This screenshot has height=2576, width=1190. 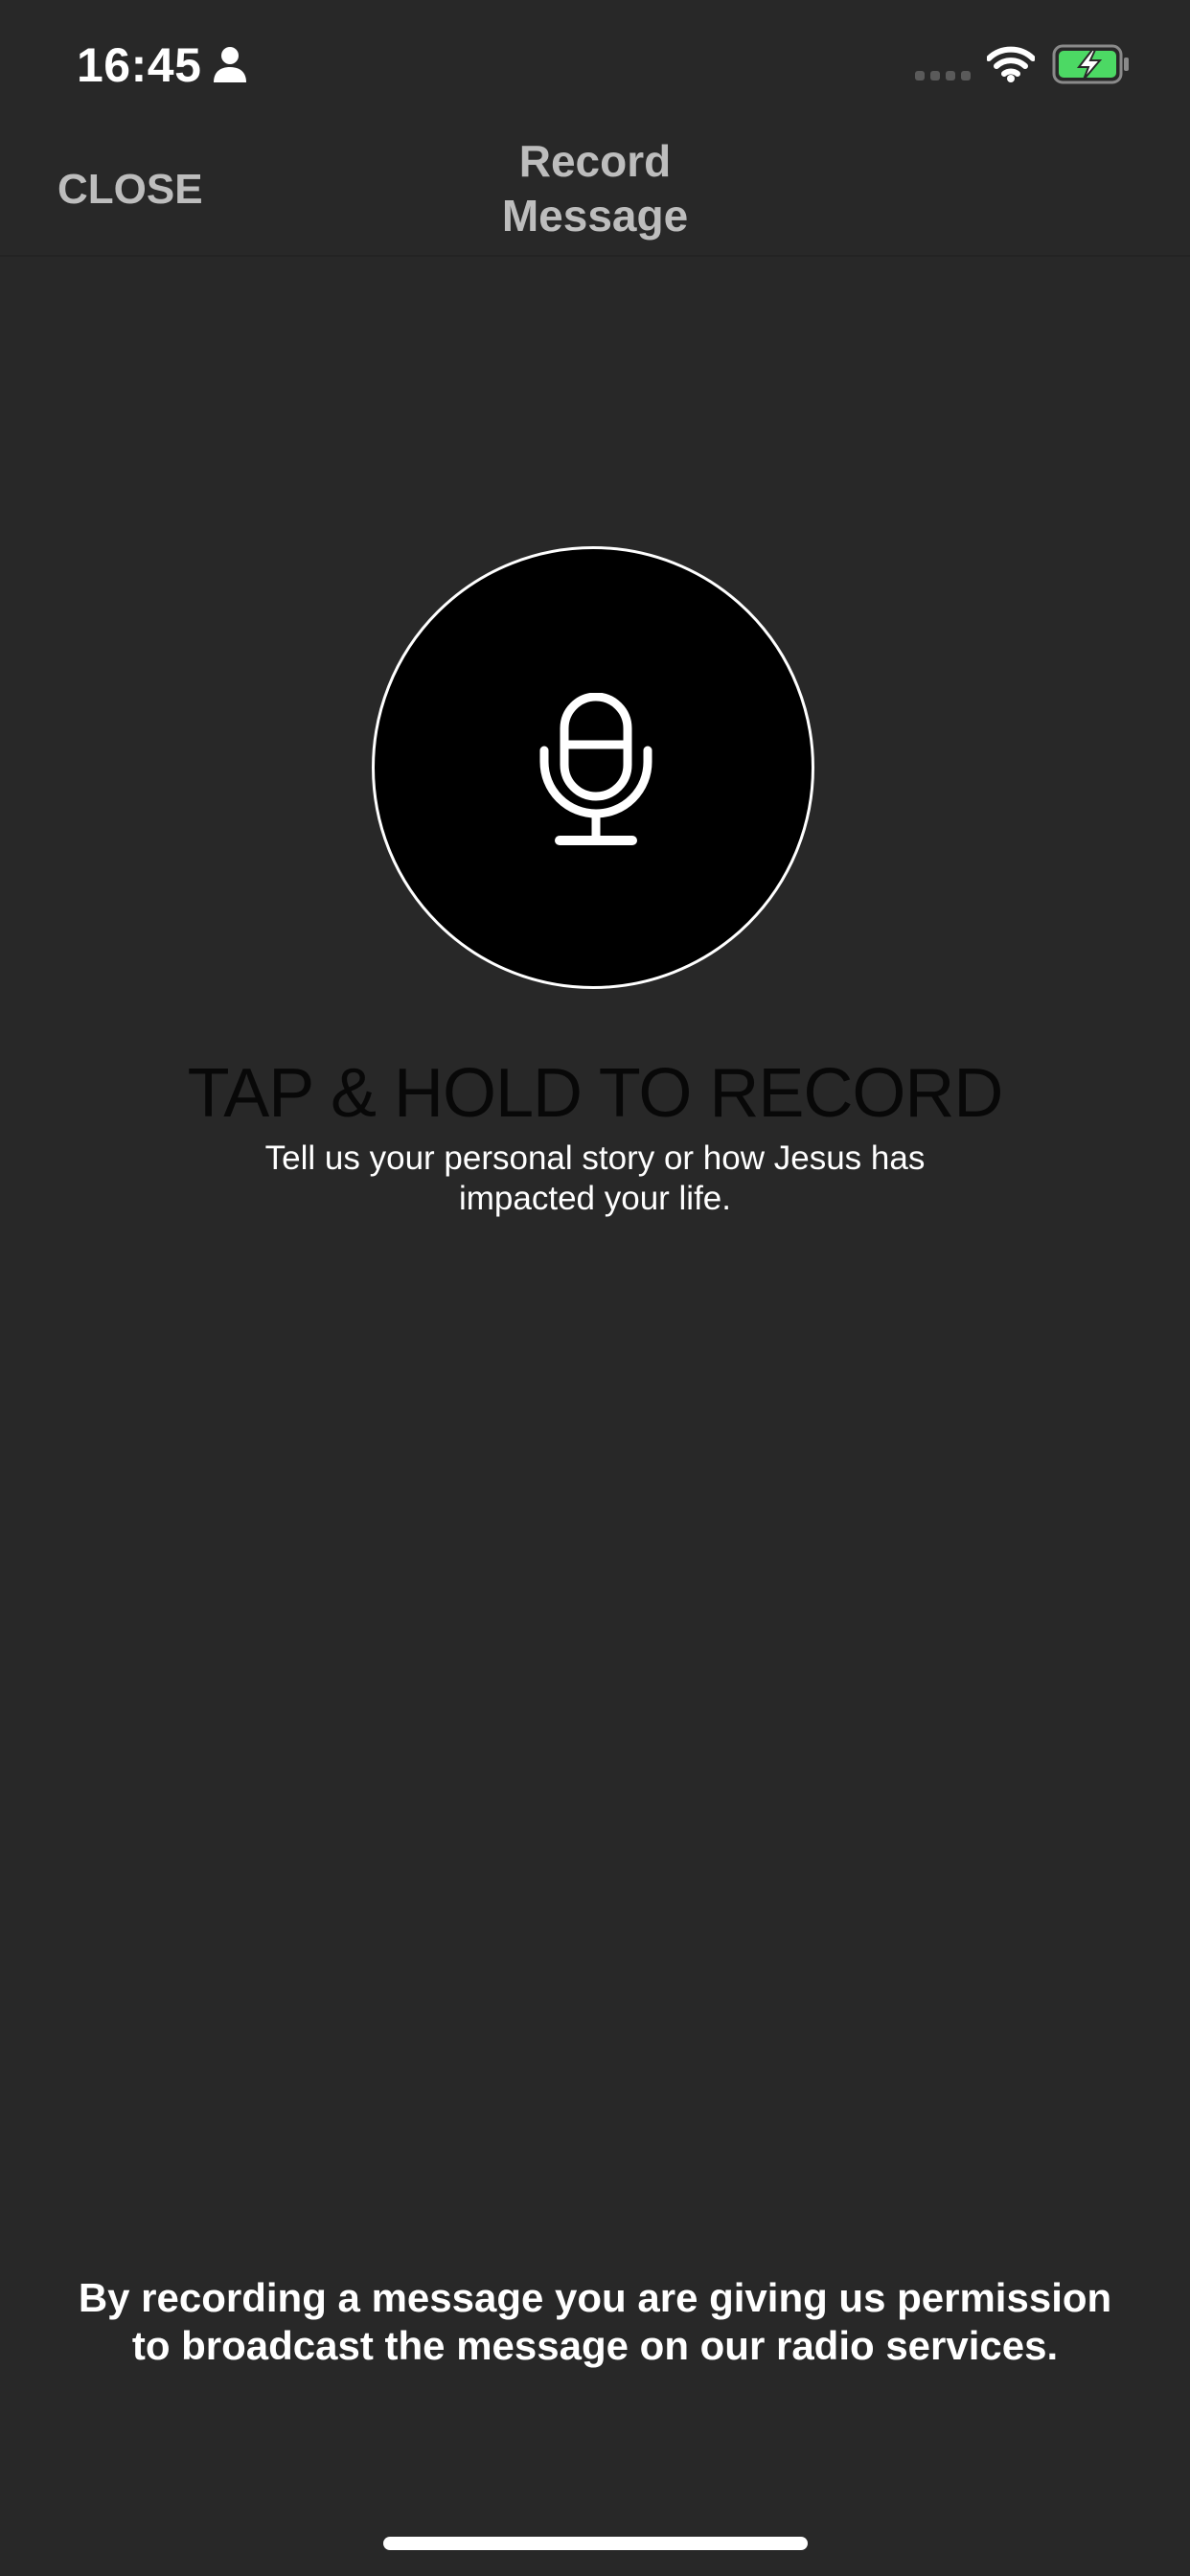 I want to click on status-time: 16:45, so click(x=140, y=65).